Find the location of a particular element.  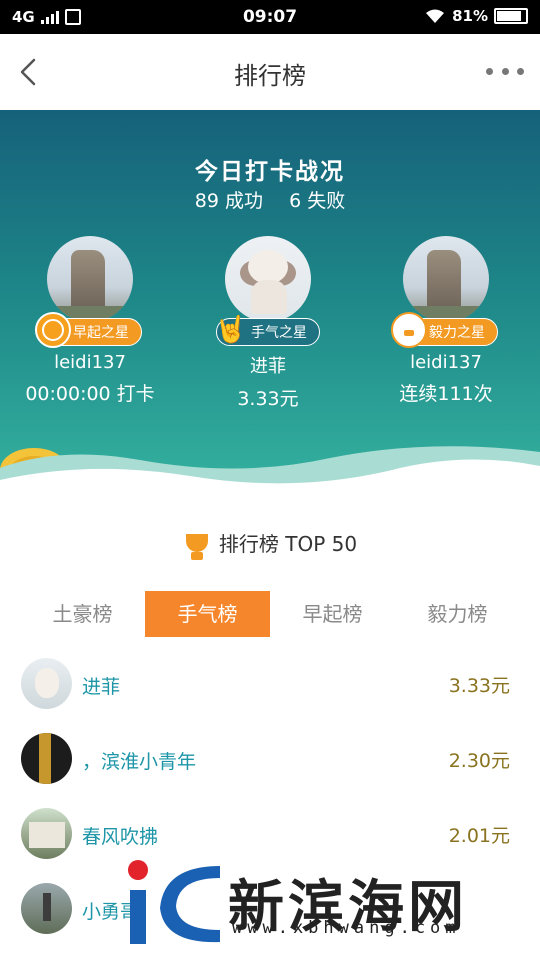

fail-count: 6 失败 is located at coordinates (317, 201).